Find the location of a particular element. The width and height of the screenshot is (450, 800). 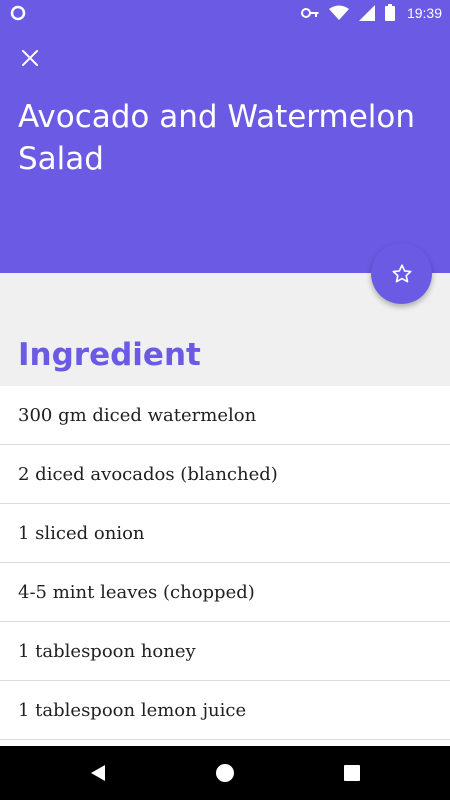

vpn-key-icon is located at coordinates (309, 12).